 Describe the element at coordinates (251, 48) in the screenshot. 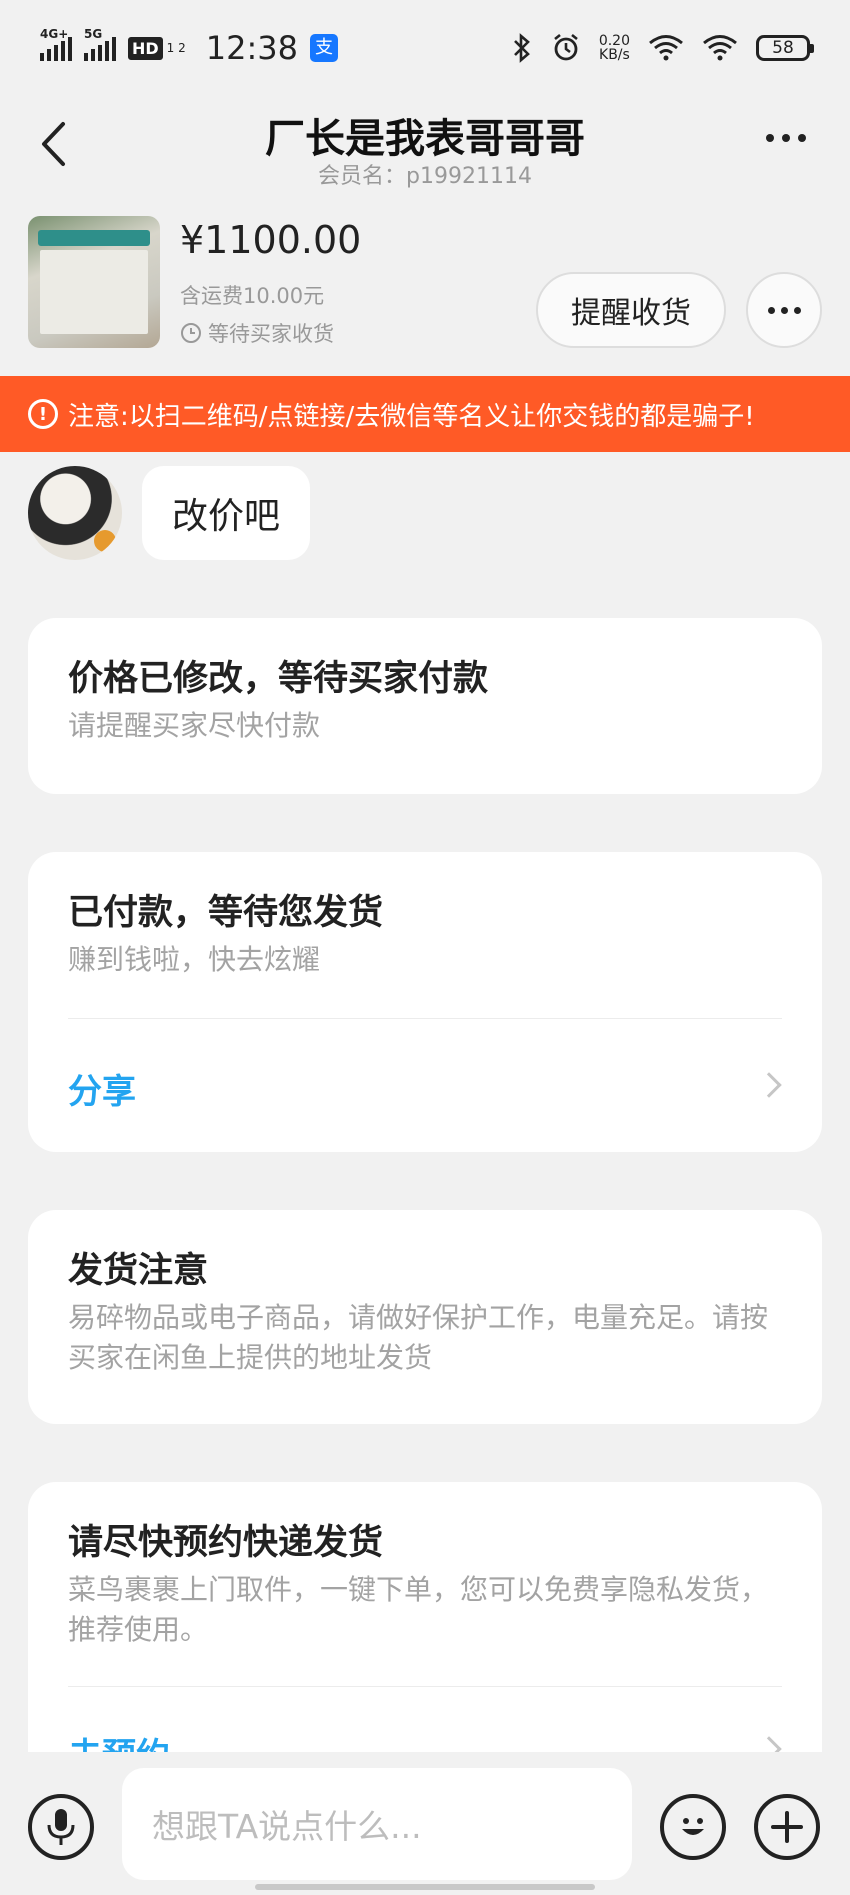

I see `status-time: 12:38` at that location.